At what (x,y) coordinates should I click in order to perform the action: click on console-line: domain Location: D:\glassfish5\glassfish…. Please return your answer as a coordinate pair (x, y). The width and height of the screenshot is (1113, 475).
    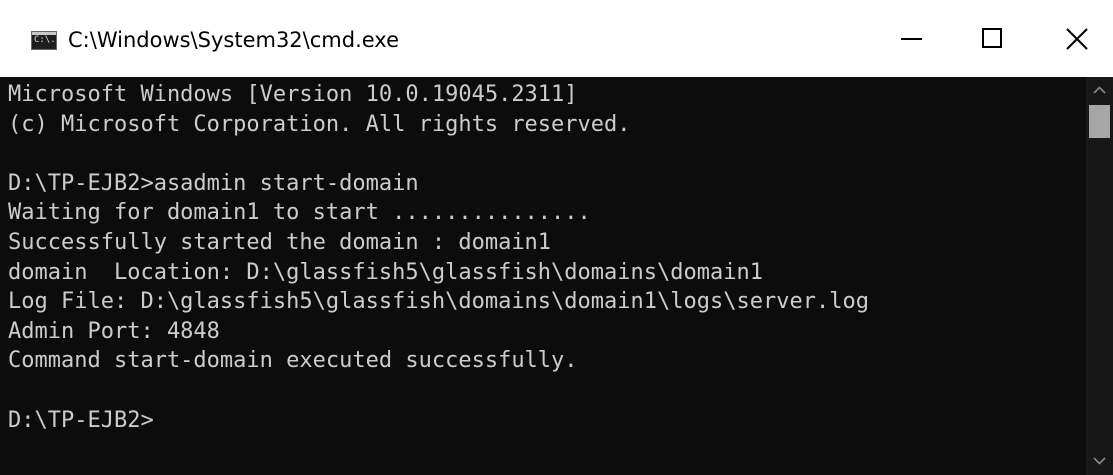
    Looking at the image, I should click on (385, 272).